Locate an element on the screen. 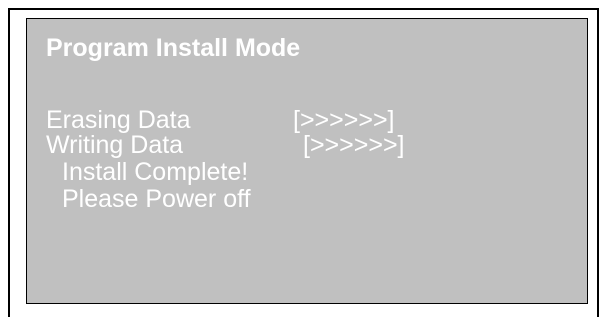 This screenshot has height=317, width=601. install-complete-message: Install Complete! is located at coordinates (155, 172).